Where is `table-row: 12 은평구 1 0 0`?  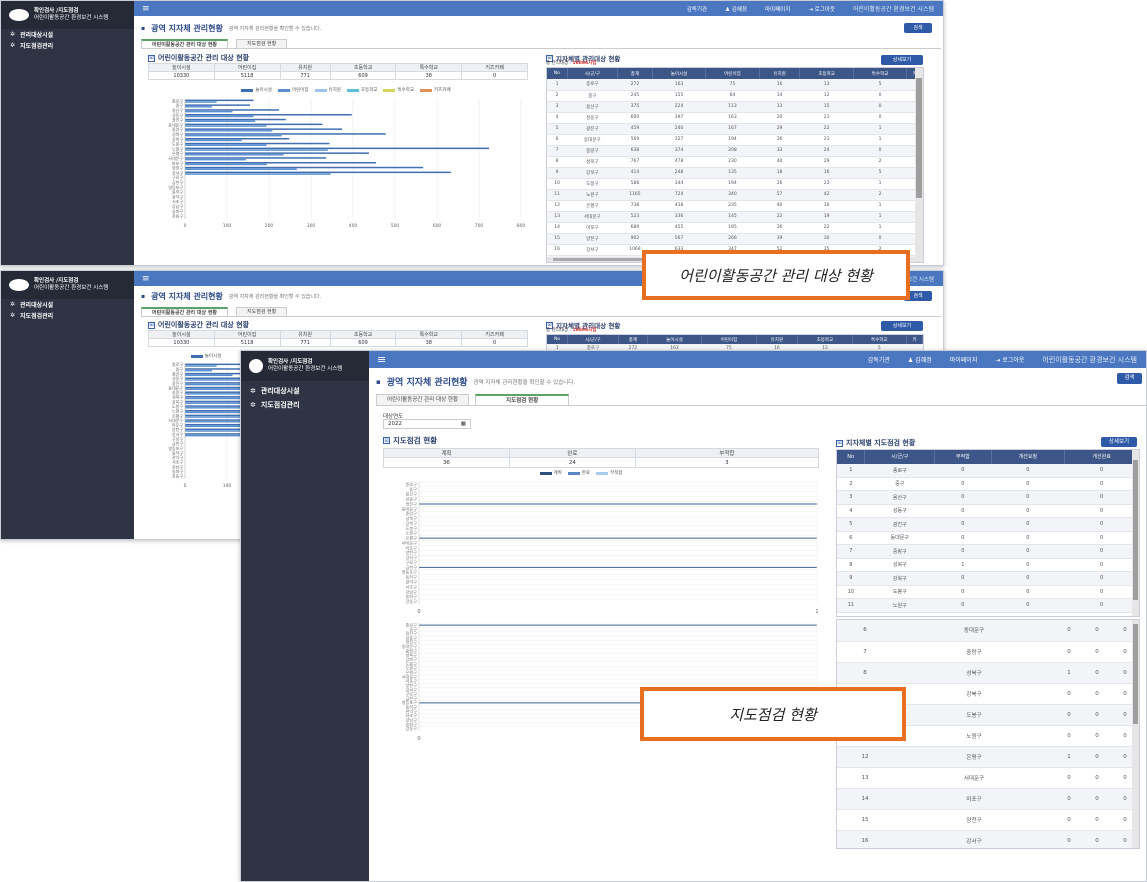
table-row: 12 은평구 1 0 0 is located at coordinates (988, 757).